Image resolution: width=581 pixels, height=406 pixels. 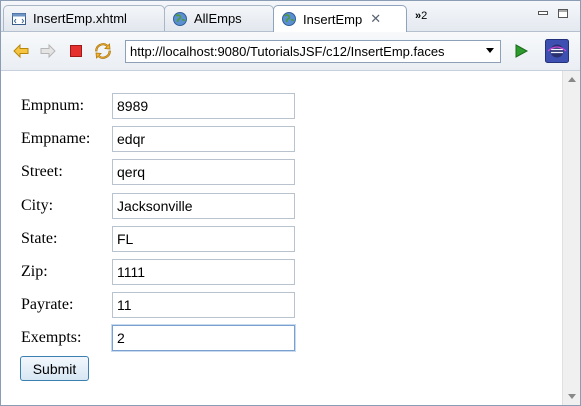 What do you see at coordinates (203, 139) in the screenshot?
I see `empname-field` at bounding box center [203, 139].